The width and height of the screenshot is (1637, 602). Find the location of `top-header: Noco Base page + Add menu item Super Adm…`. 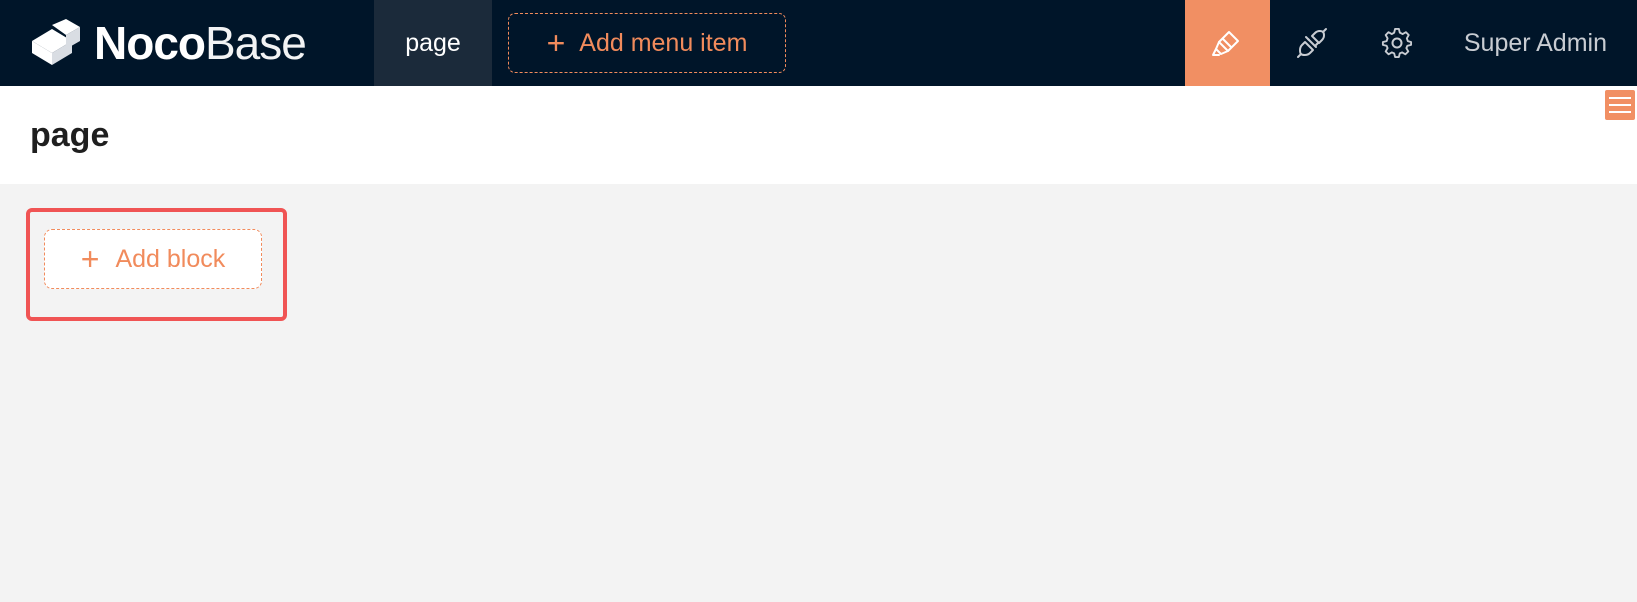

top-header: Noco Base page + Add menu item Super Adm… is located at coordinates (818, 43).